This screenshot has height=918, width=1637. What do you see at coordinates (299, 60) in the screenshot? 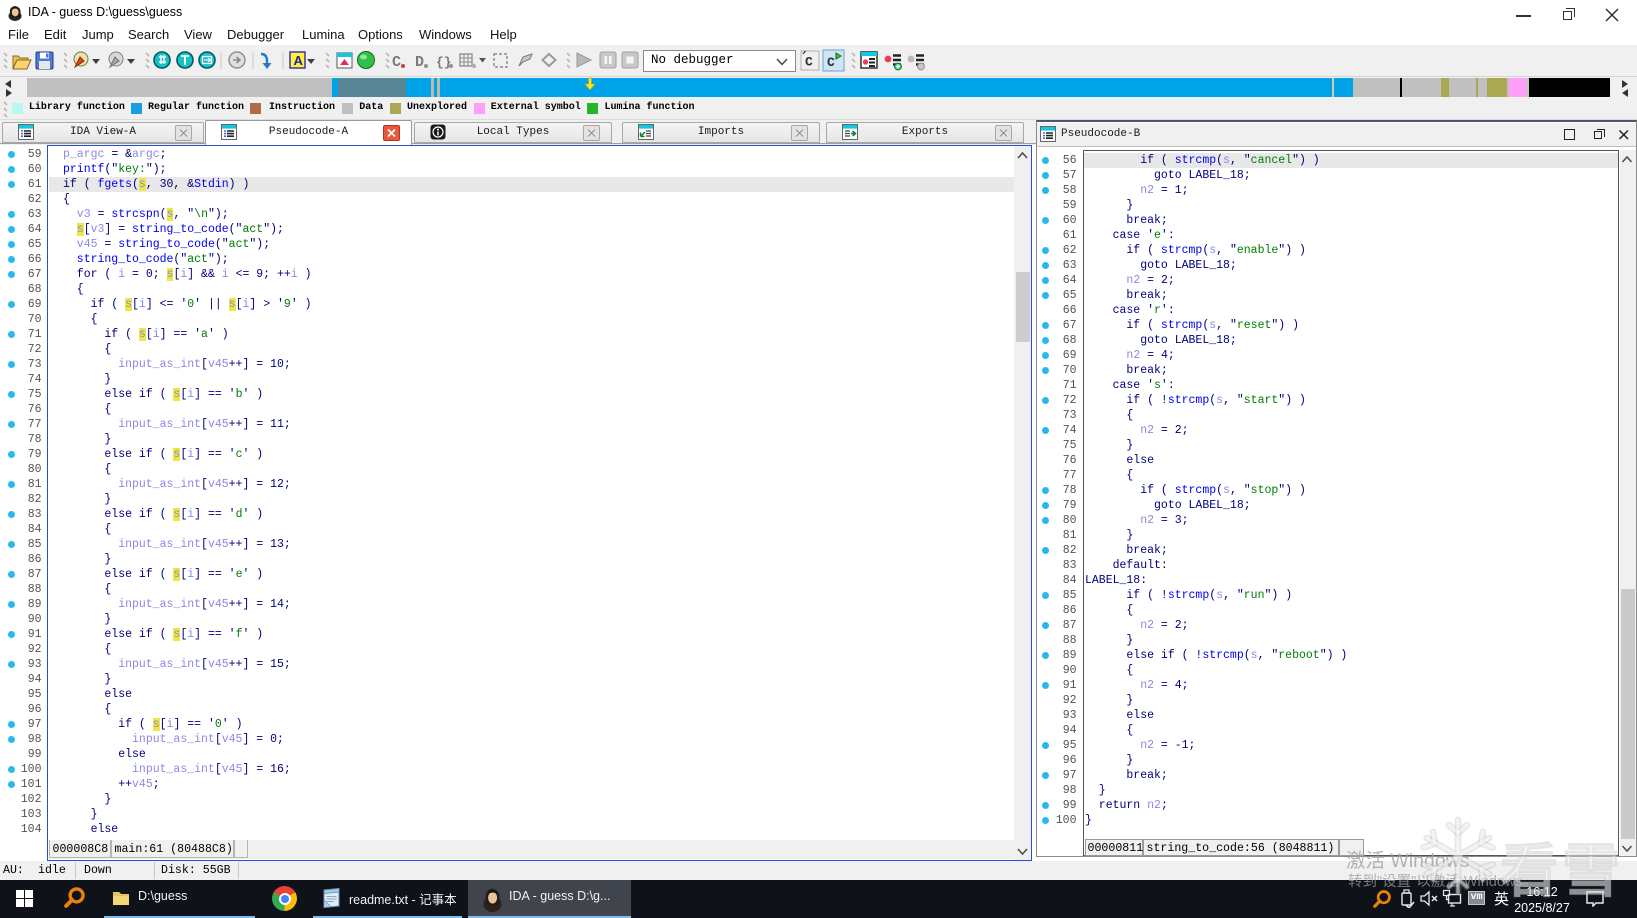
I see `svg-text: A` at bounding box center [299, 60].